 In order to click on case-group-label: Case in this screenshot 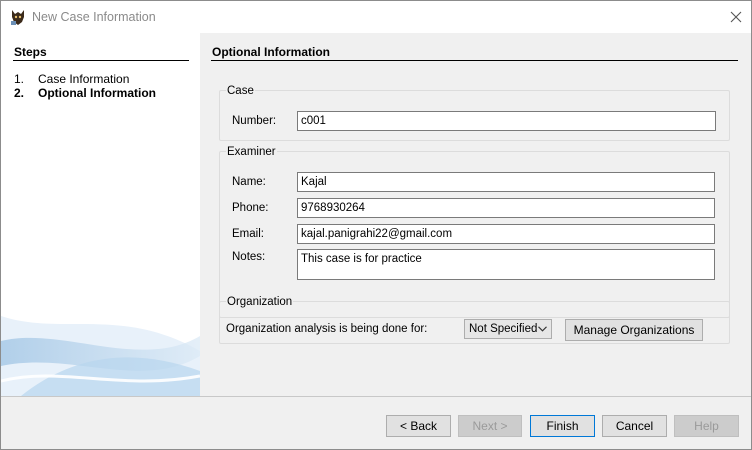, I will do `click(240, 91)`.